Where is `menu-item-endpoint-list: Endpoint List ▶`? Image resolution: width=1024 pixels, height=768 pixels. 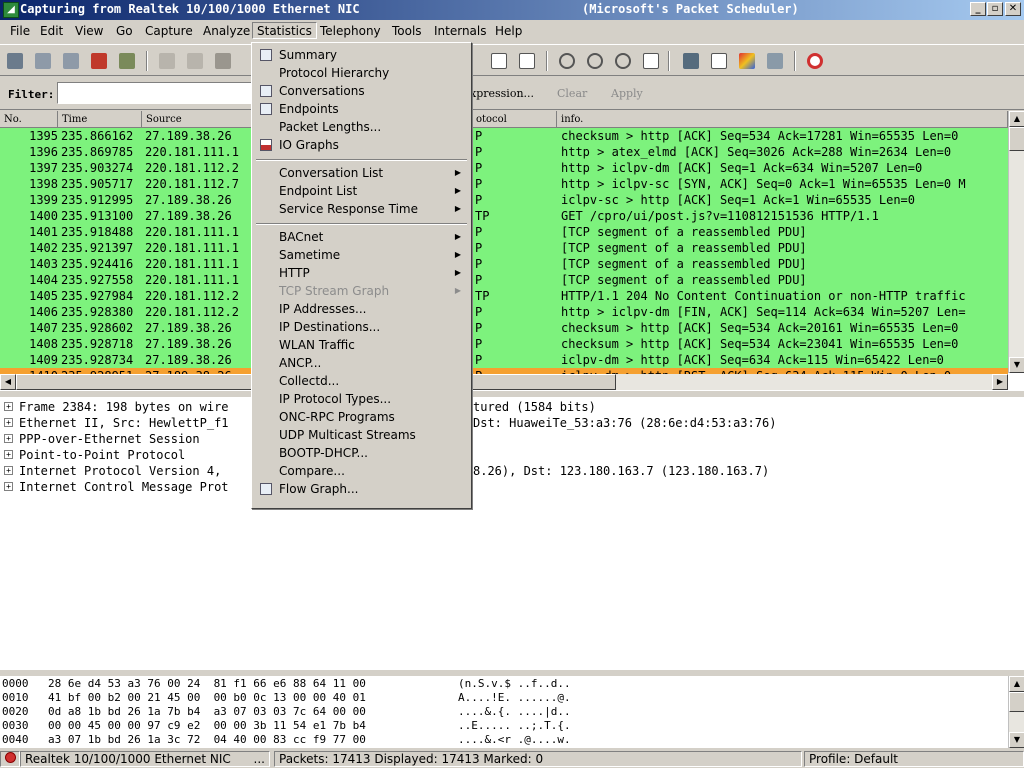 menu-item-endpoint-list: Endpoint List ▶ is located at coordinates (361, 191).